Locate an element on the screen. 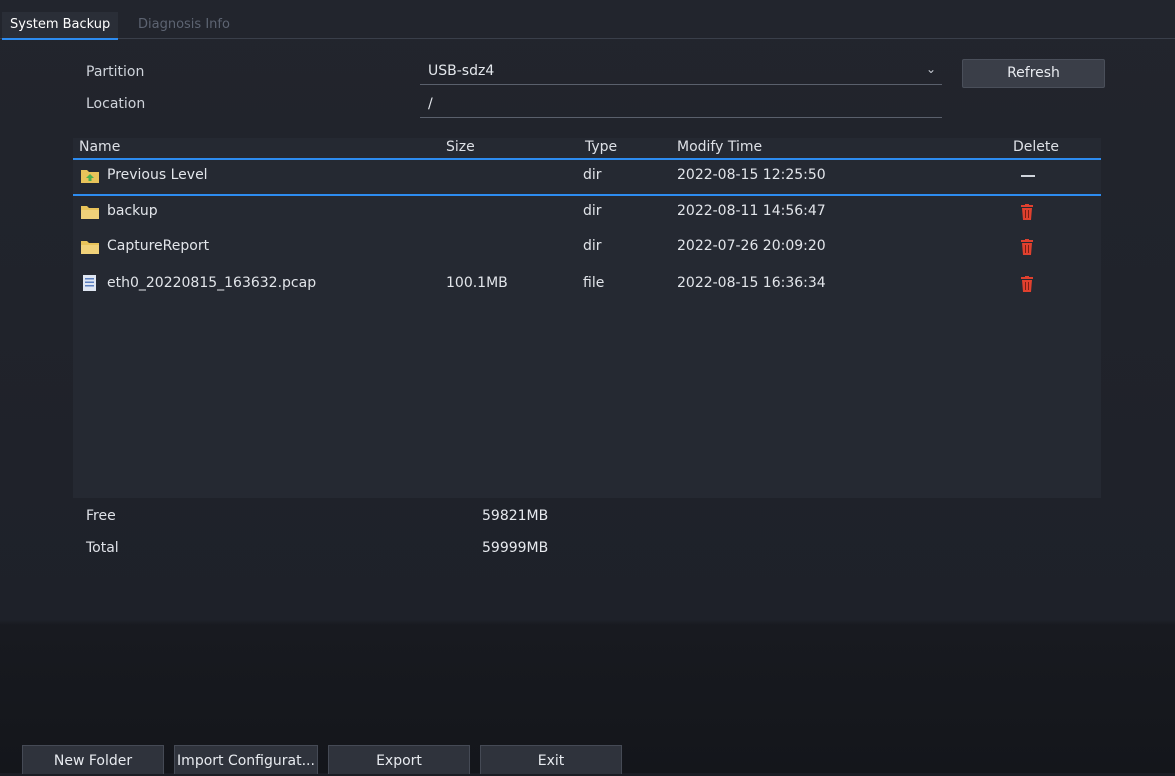 The image size is (1175, 776). table-header: Name Size Type Modify Time Delete is located at coordinates (587, 149).